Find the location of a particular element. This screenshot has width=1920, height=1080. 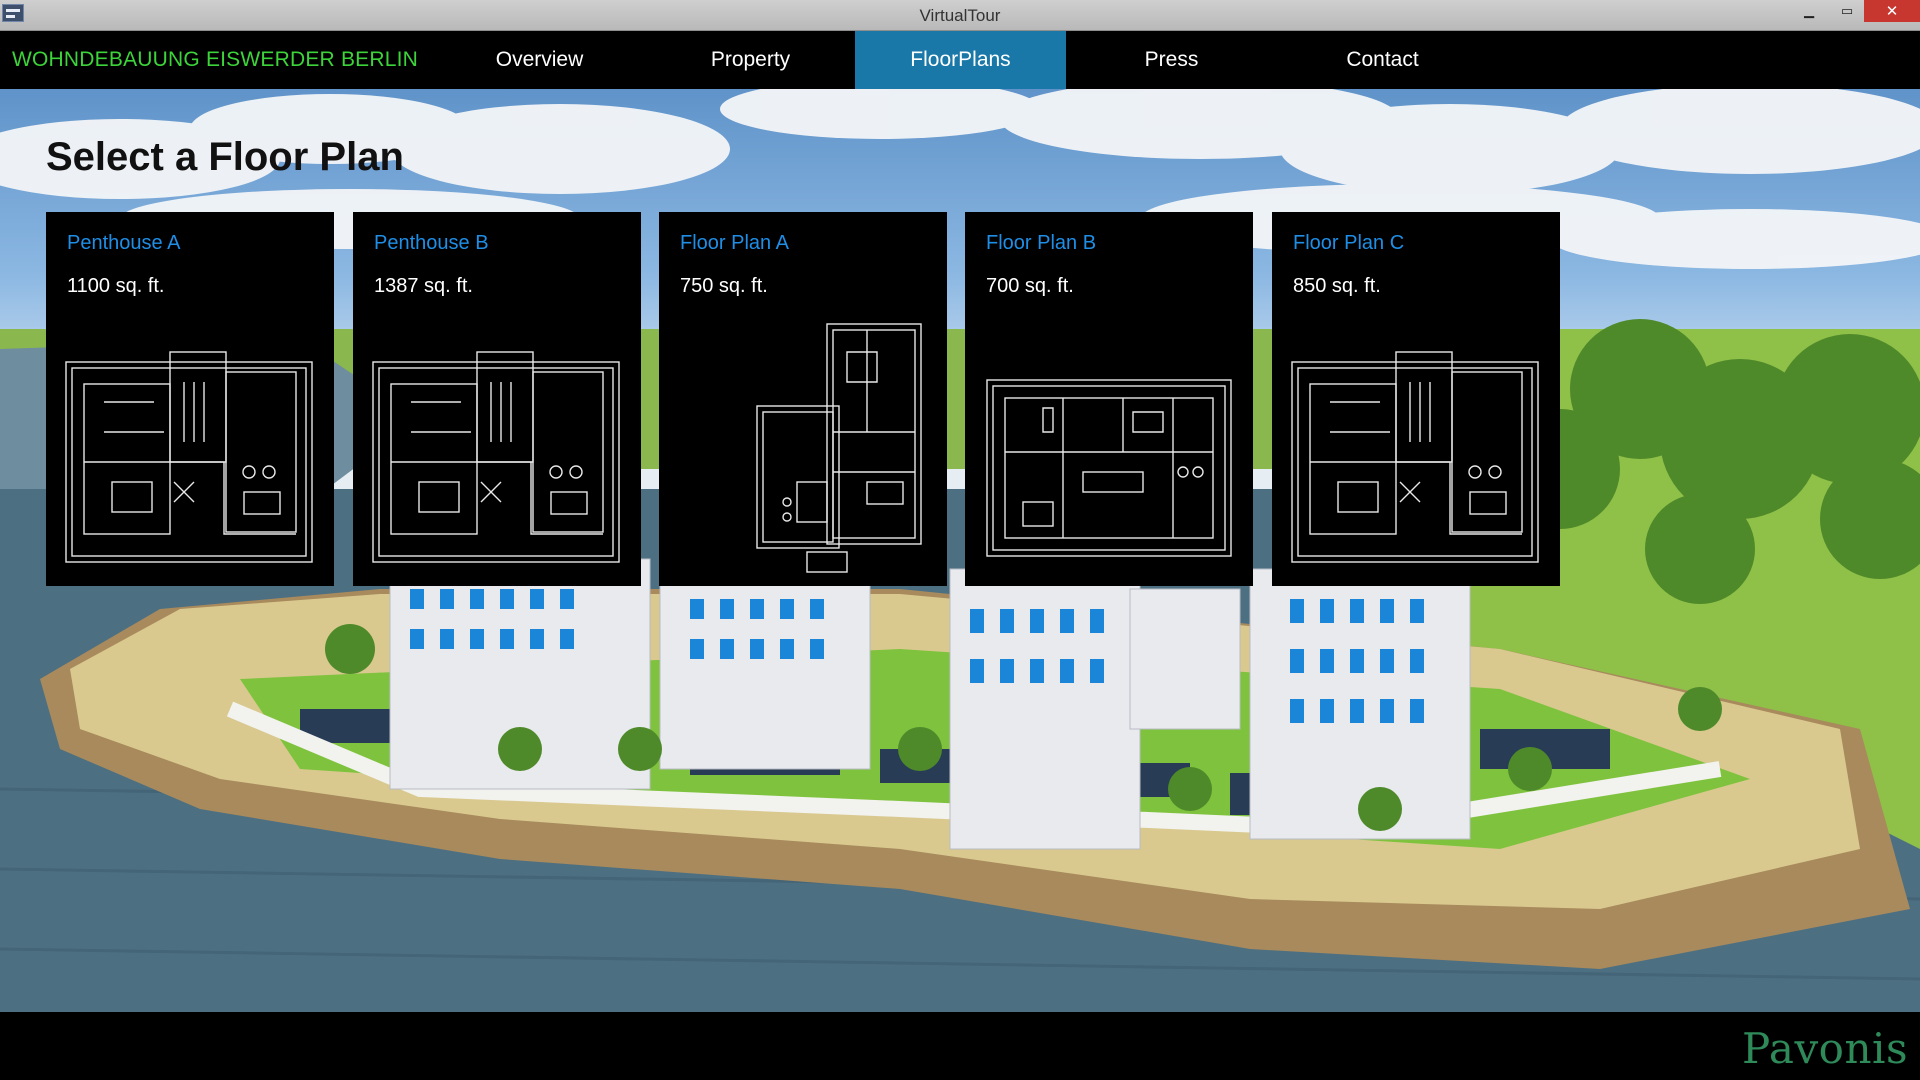

nav-floorplans: FloorPlans is located at coordinates (960, 60).